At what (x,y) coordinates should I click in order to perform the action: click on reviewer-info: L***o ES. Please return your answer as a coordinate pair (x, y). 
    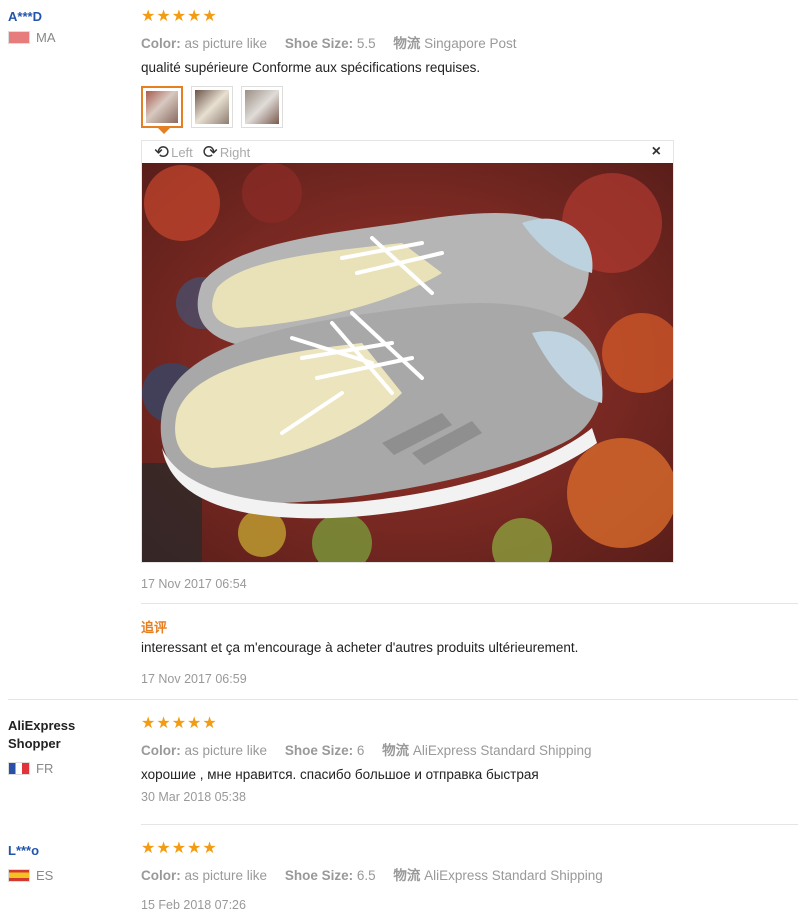
    Looking at the image, I should click on (68, 862).